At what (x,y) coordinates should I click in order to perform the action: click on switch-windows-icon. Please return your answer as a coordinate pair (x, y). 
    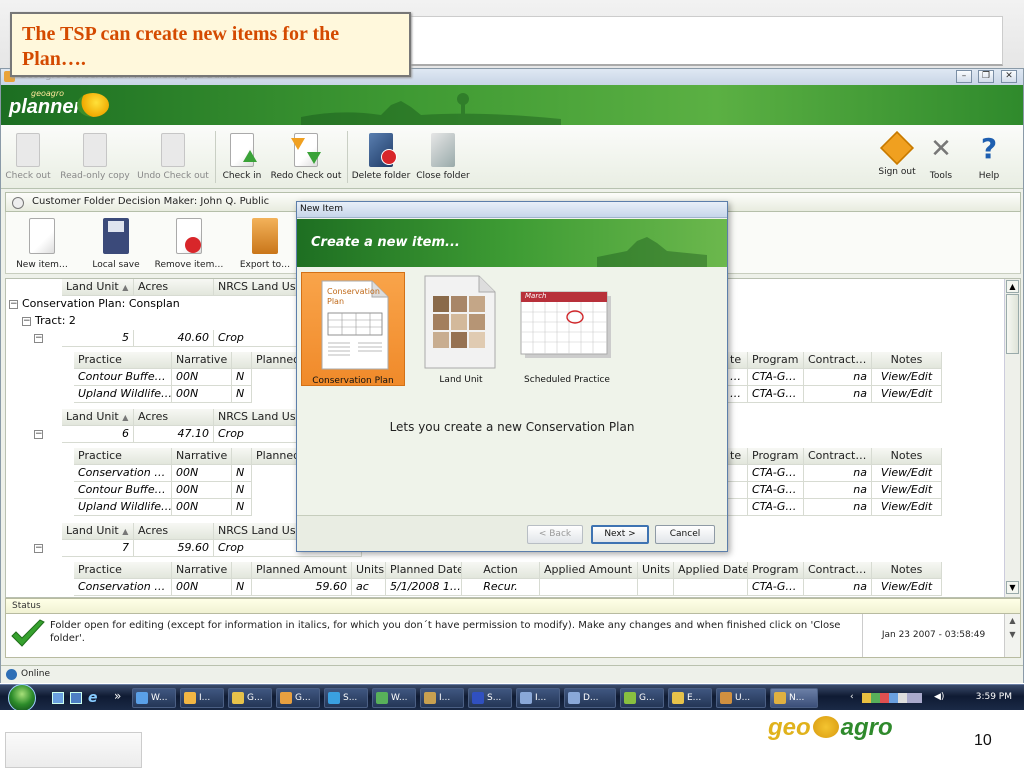
    Looking at the image, I should click on (76, 698).